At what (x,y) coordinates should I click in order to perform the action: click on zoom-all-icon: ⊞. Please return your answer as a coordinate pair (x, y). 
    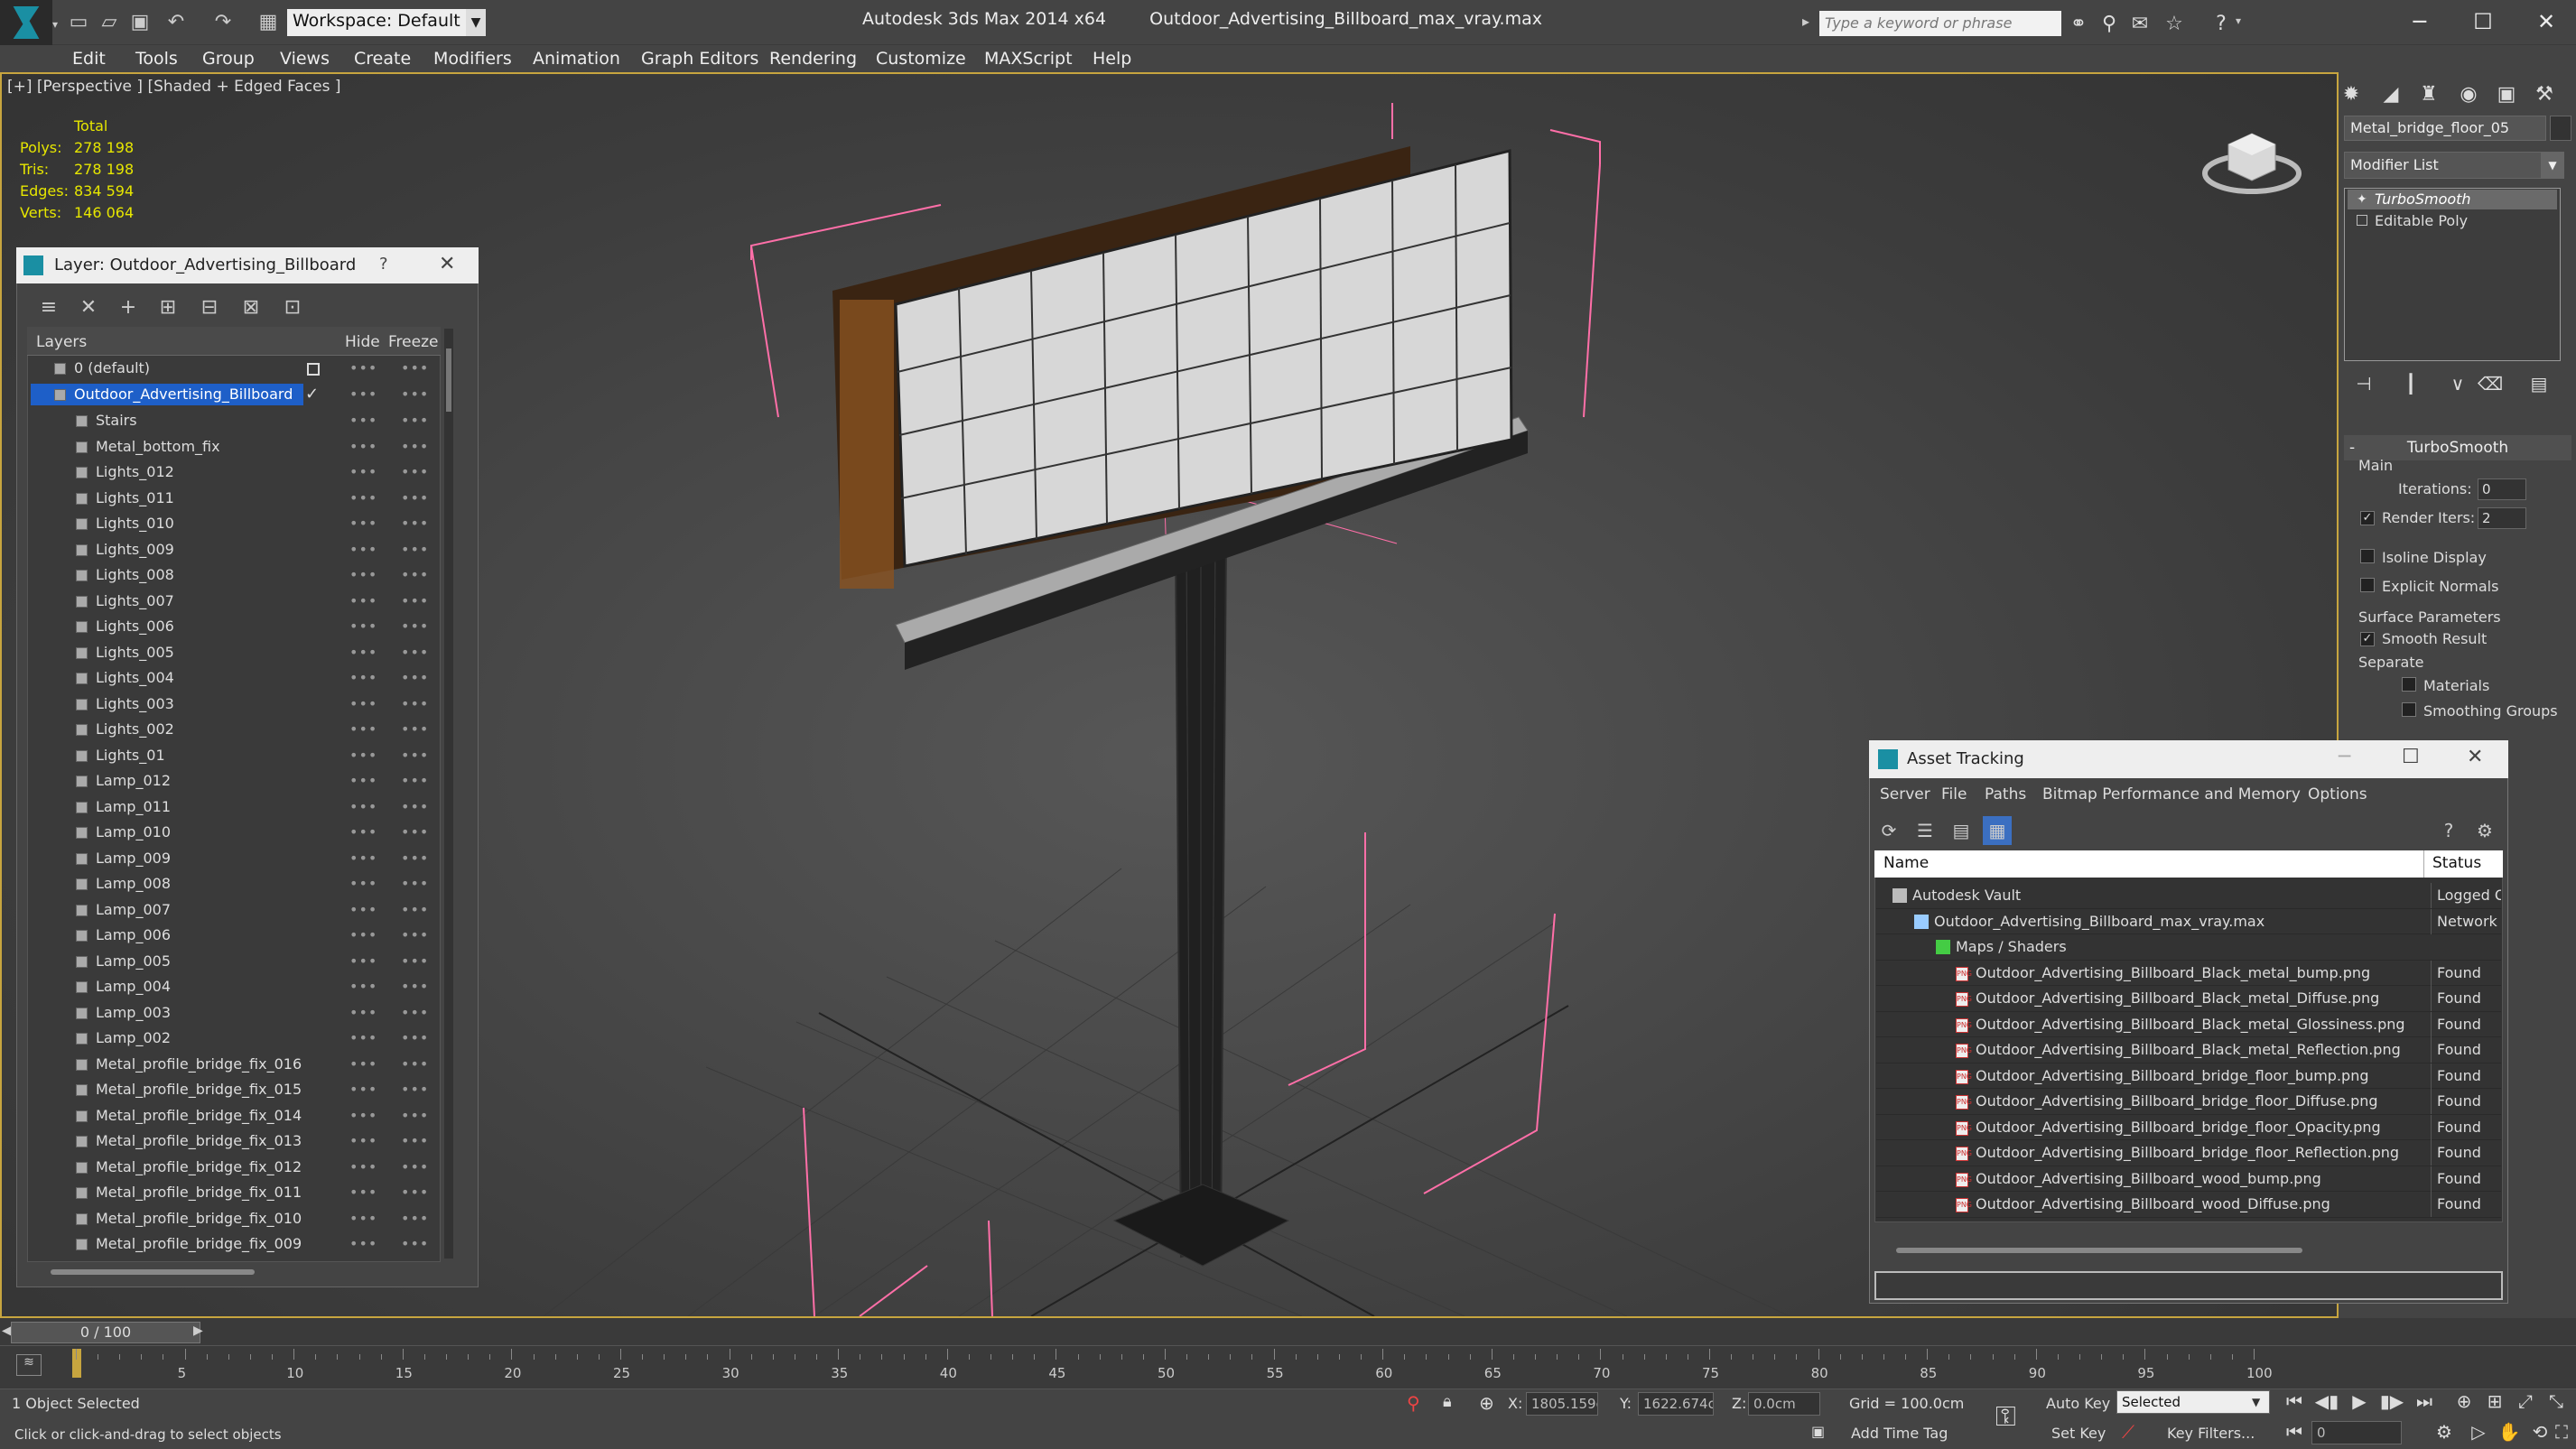
    Looking at the image, I should click on (2494, 1401).